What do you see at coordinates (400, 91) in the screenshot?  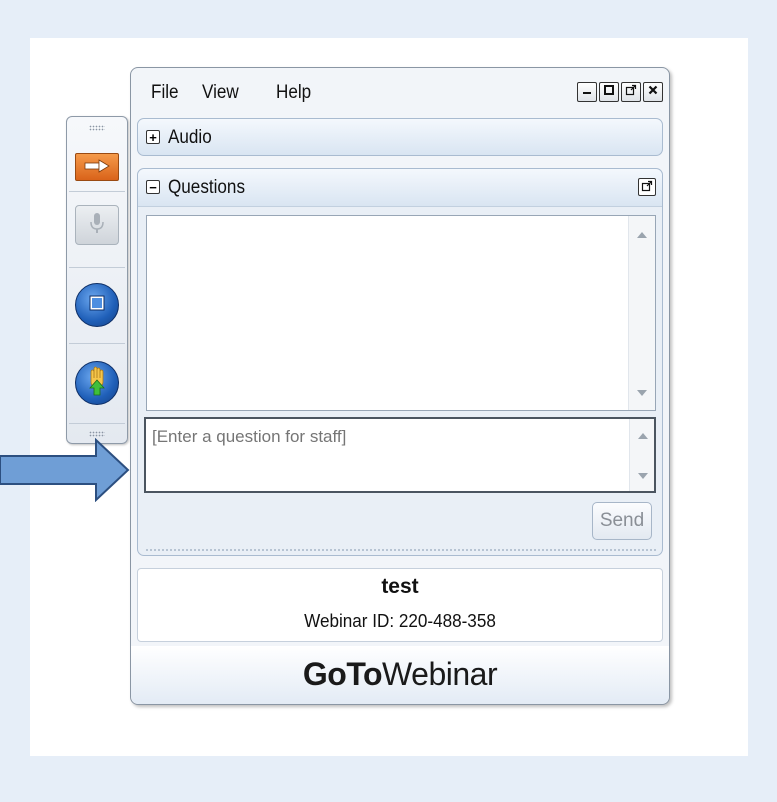 I see `menu-bar: File View Help` at bounding box center [400, 91].